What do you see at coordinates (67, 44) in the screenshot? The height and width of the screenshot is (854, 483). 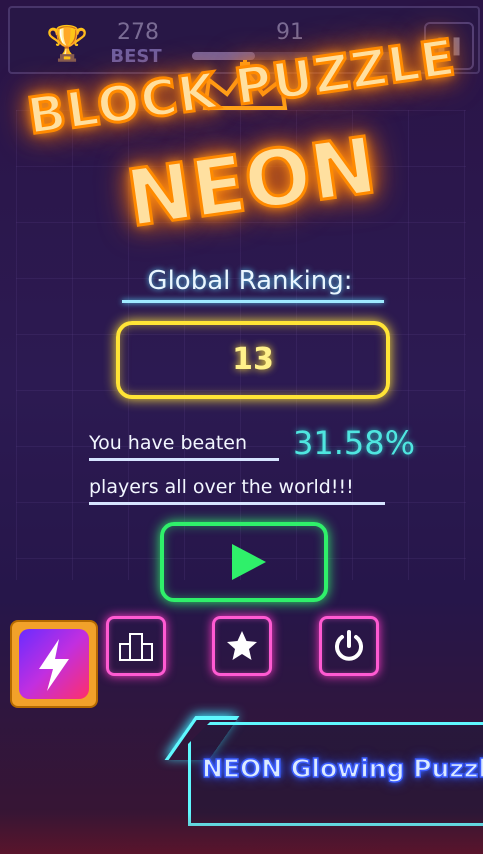 I see `trophy-icon: 🏆` at bounding box center [67, 44].